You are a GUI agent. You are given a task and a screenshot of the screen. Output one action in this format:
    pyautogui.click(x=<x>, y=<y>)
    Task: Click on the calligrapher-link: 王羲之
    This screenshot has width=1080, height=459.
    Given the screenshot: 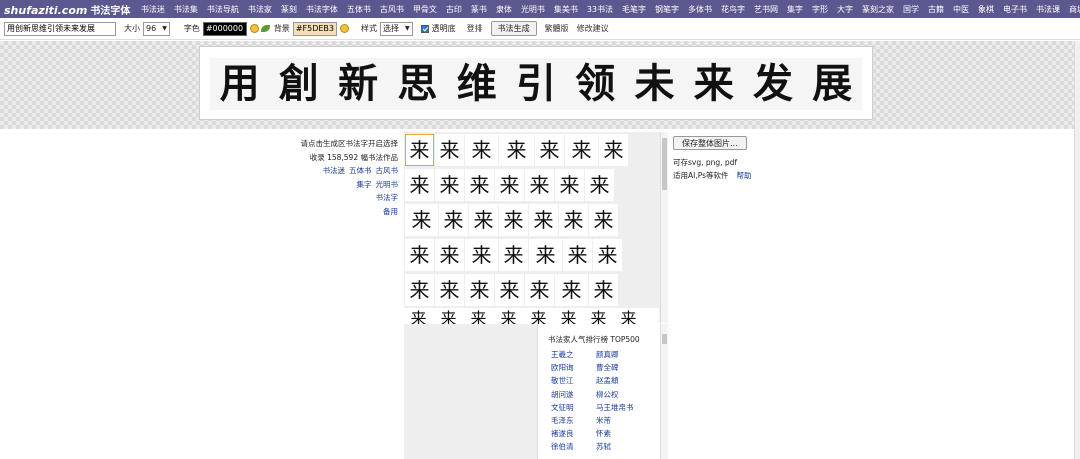 What is the action you would take?
    pyautogui.click(x=573, y=355)
    